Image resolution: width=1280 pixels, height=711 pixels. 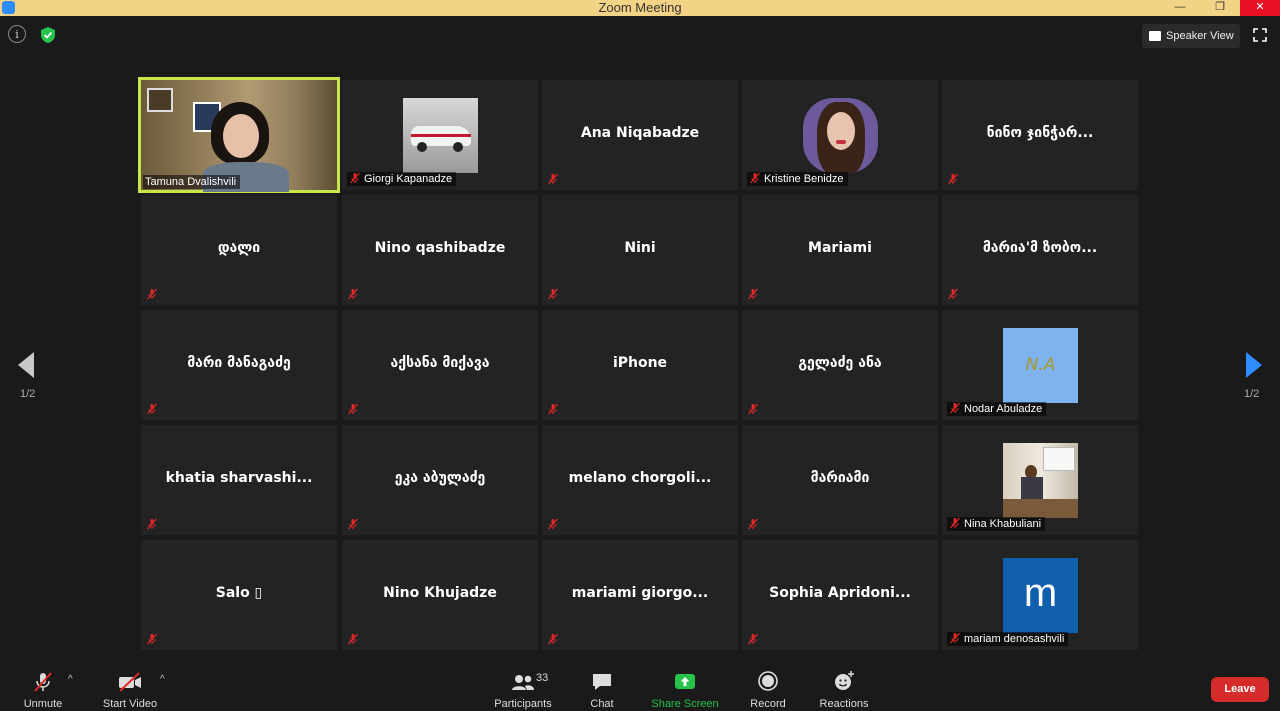 I want to click on page-indicator-right: 1/2, so click(x=1252, y=394).